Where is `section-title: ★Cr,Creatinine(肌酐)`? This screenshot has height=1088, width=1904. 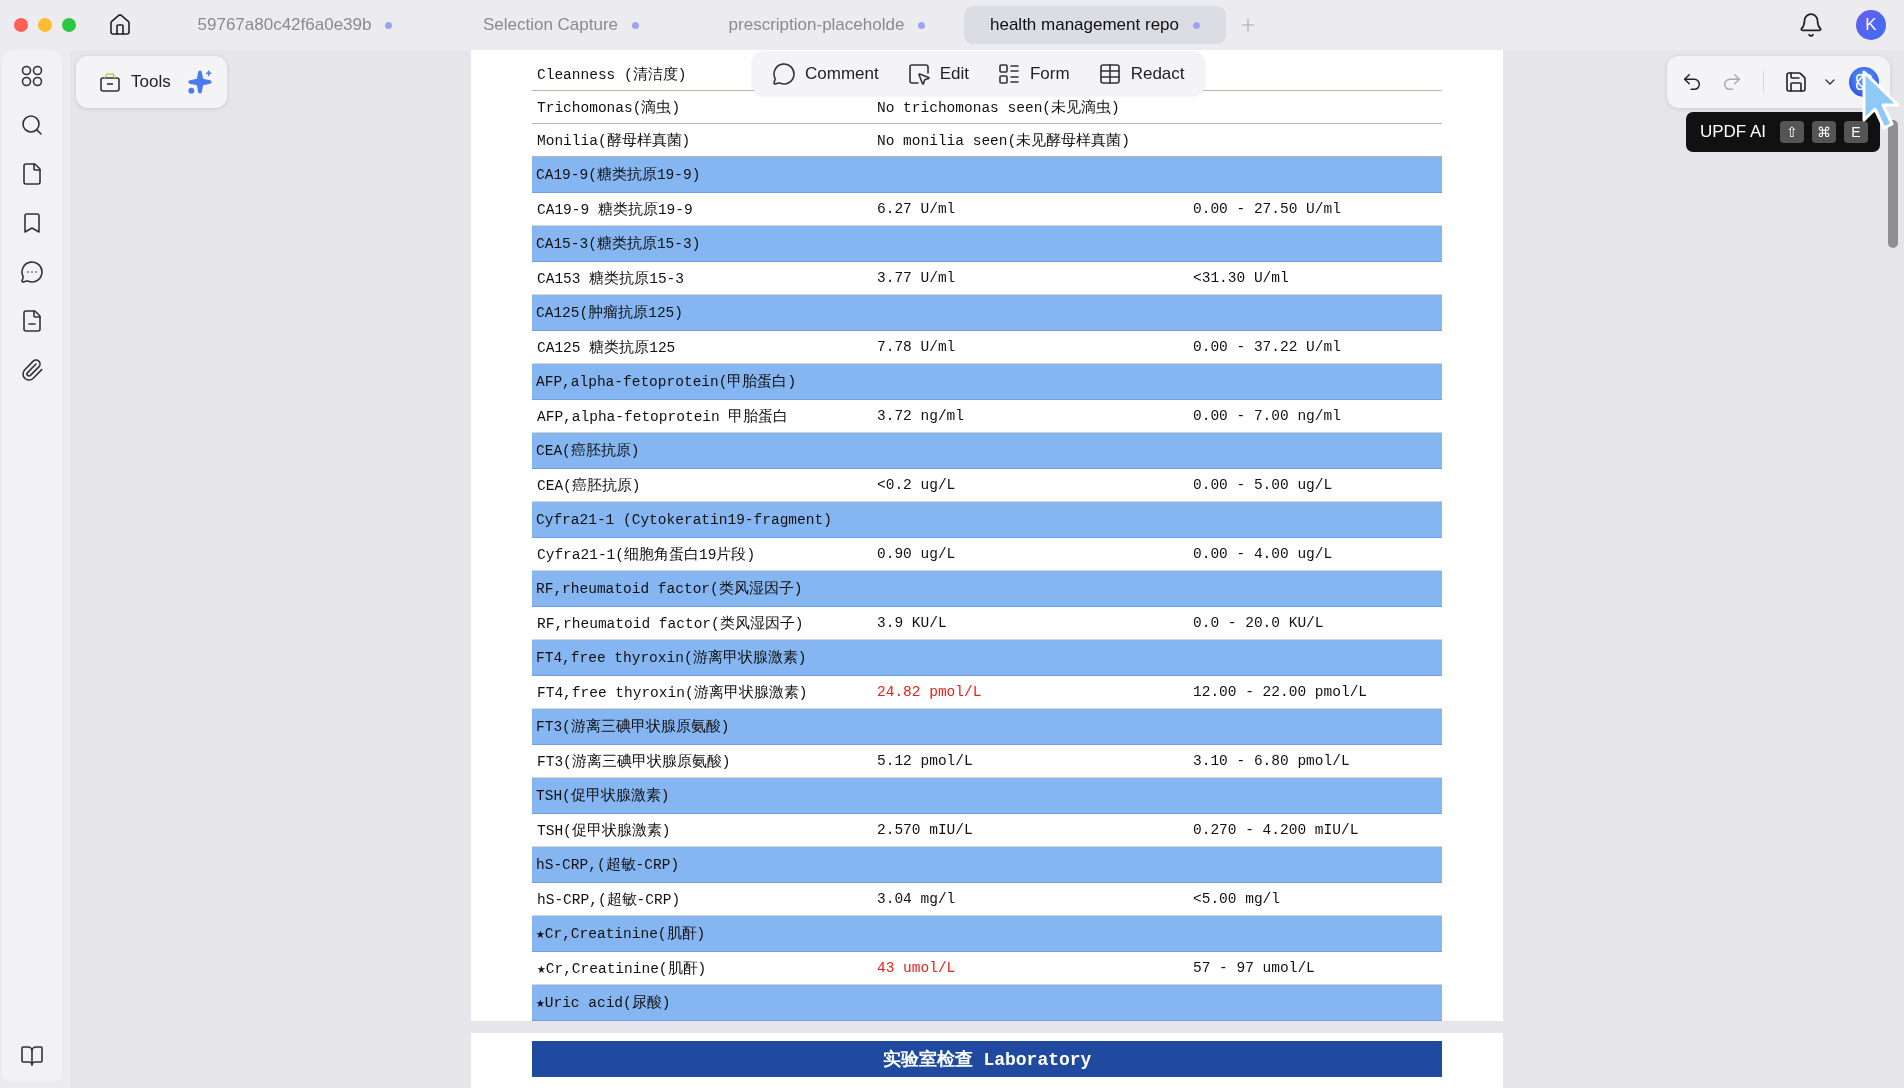 section-title: ★Cr,Creatinine(肌酐) is located at coordinates (621, 934).